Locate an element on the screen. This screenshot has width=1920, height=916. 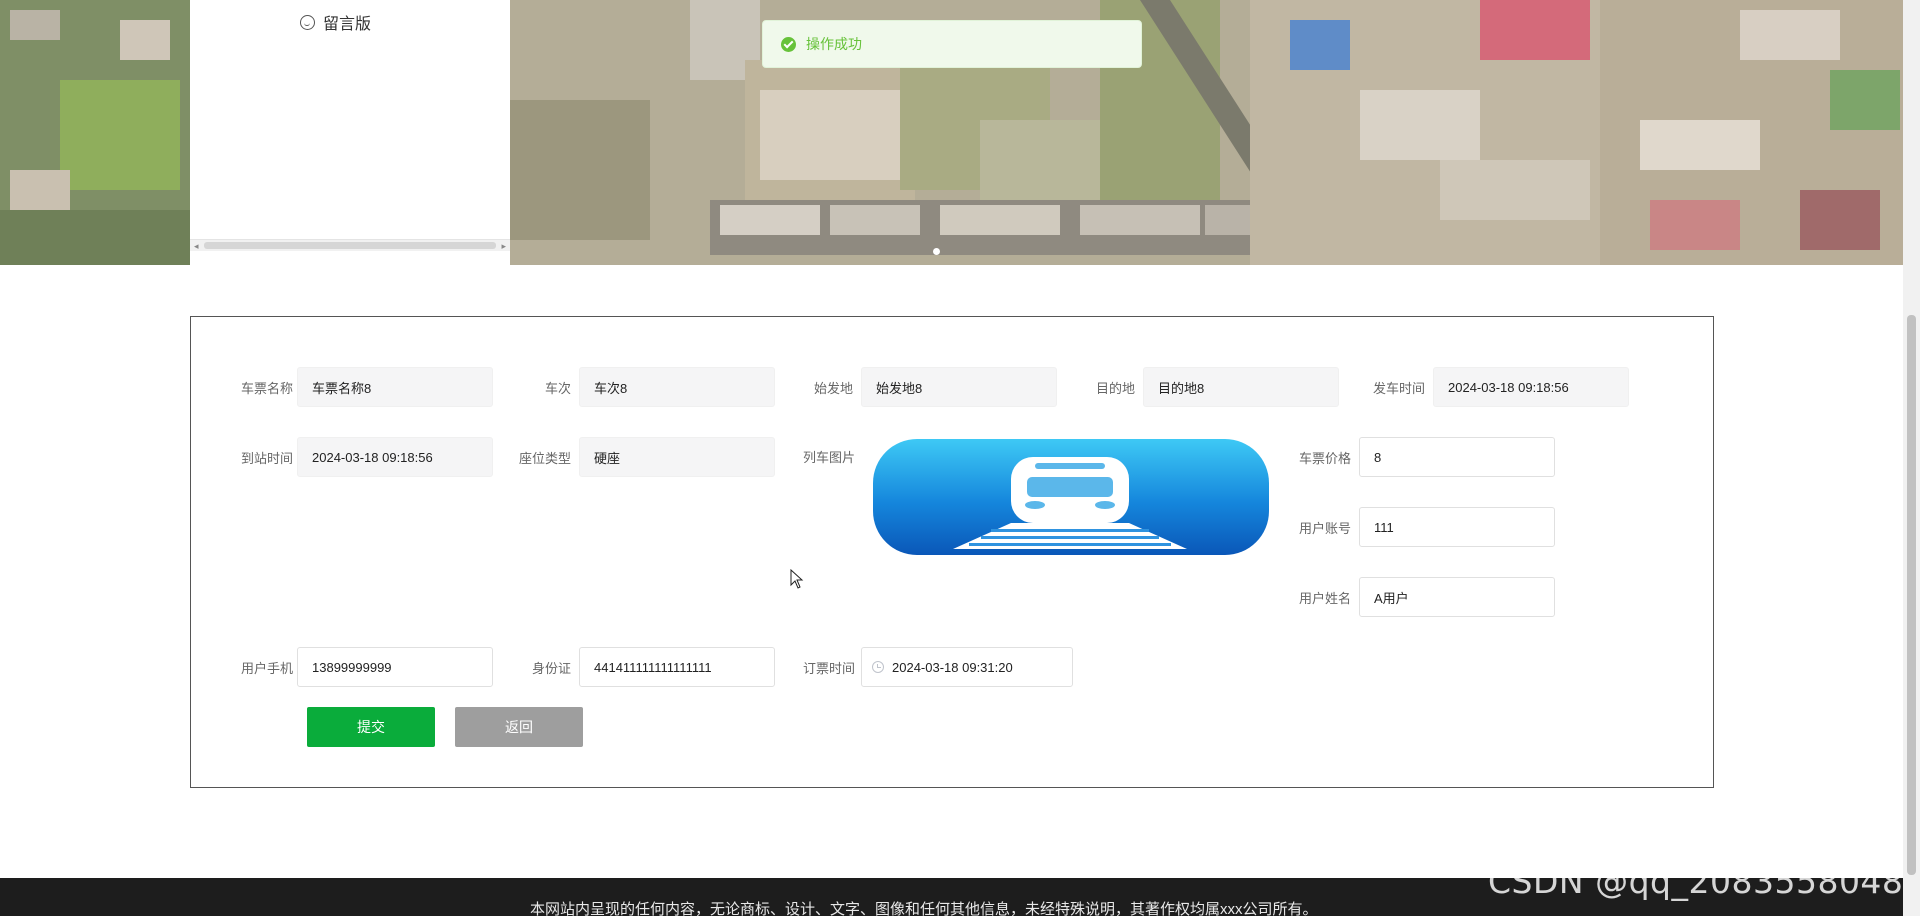
booking-time-picker: 2024-03-18 09:31:20 is located at coordinates (967, 667).